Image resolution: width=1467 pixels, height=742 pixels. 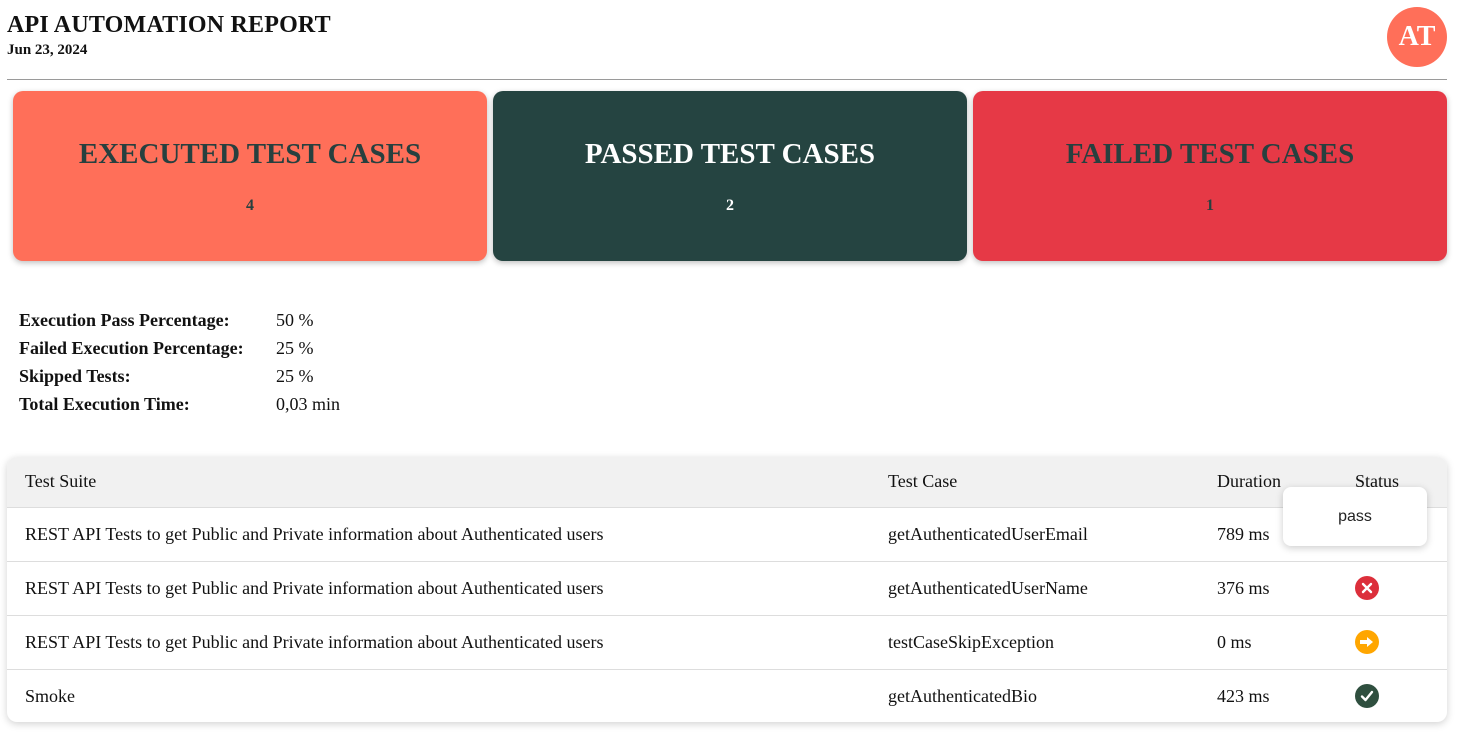 What do you see at coordinates (727, 39) in the screenshot?
I see `report-header: API AUTOMATION REPORT Jun 23, 2024 AT` at bounding box center [727, 39].